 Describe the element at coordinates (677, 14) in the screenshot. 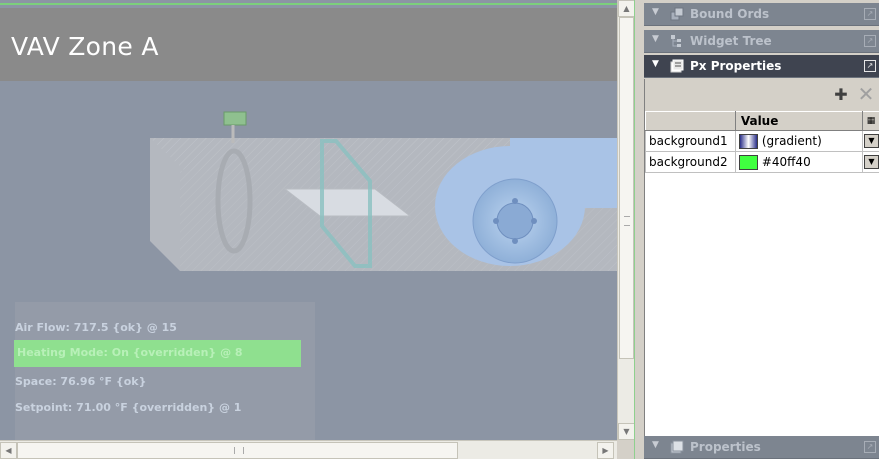

I see `bound-ords-icon` at that location.